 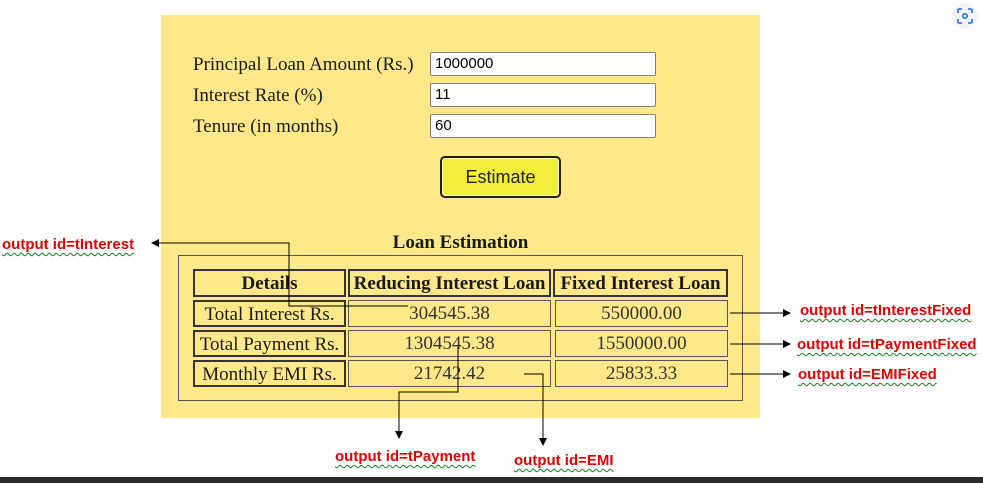 What do you see at coordinates (449, 283) in the screenshot?
I see `header-reducing: Reducing Interest Loan` at bounding box center [449, 283].